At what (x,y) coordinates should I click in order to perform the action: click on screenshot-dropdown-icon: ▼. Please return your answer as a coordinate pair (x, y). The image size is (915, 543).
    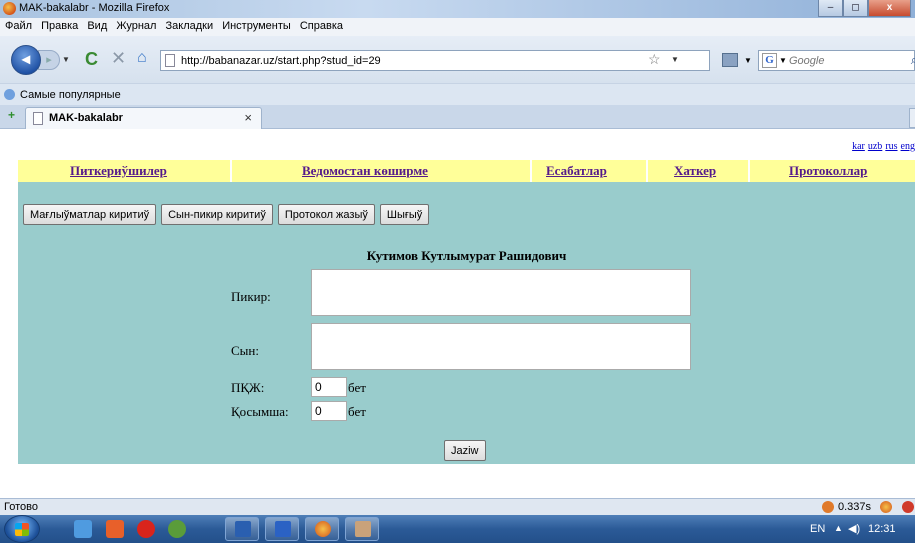
    Looking at the image, I should click on (748, 60).